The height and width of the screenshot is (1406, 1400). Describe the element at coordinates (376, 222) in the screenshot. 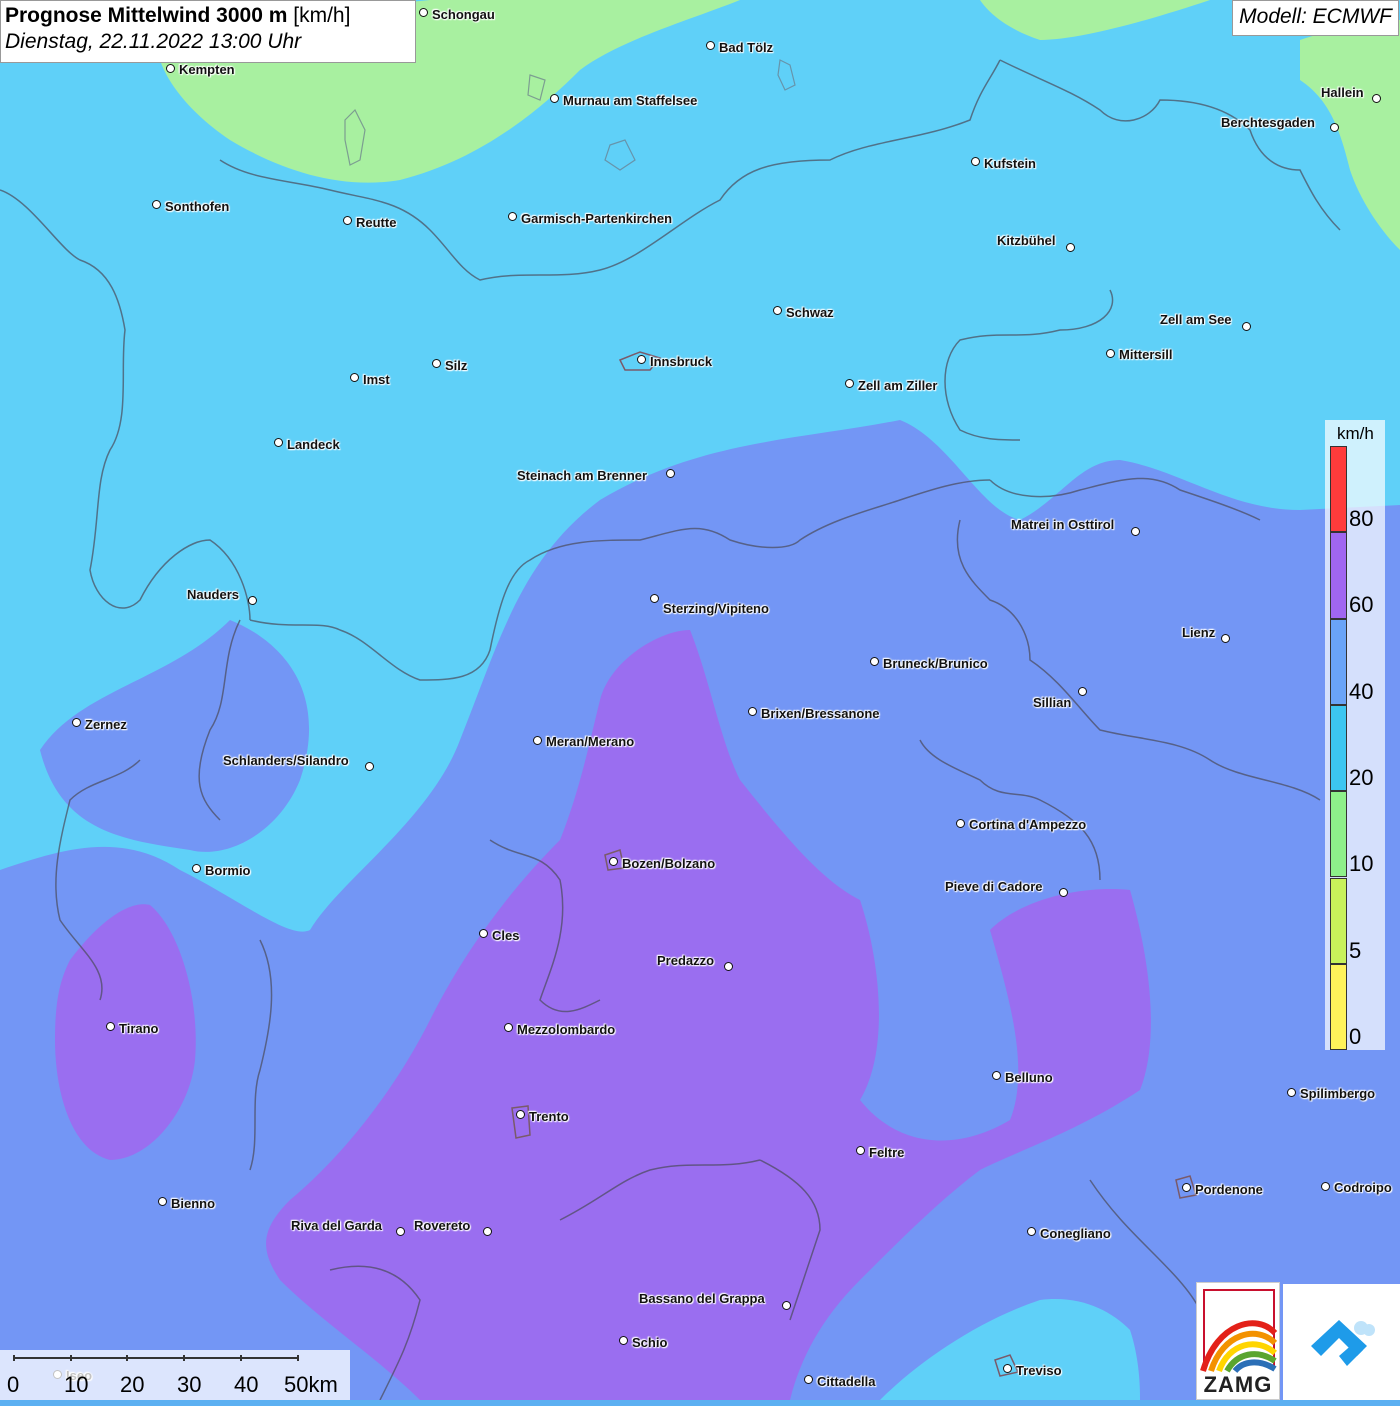

I see `city-label: Reutte` at that location.